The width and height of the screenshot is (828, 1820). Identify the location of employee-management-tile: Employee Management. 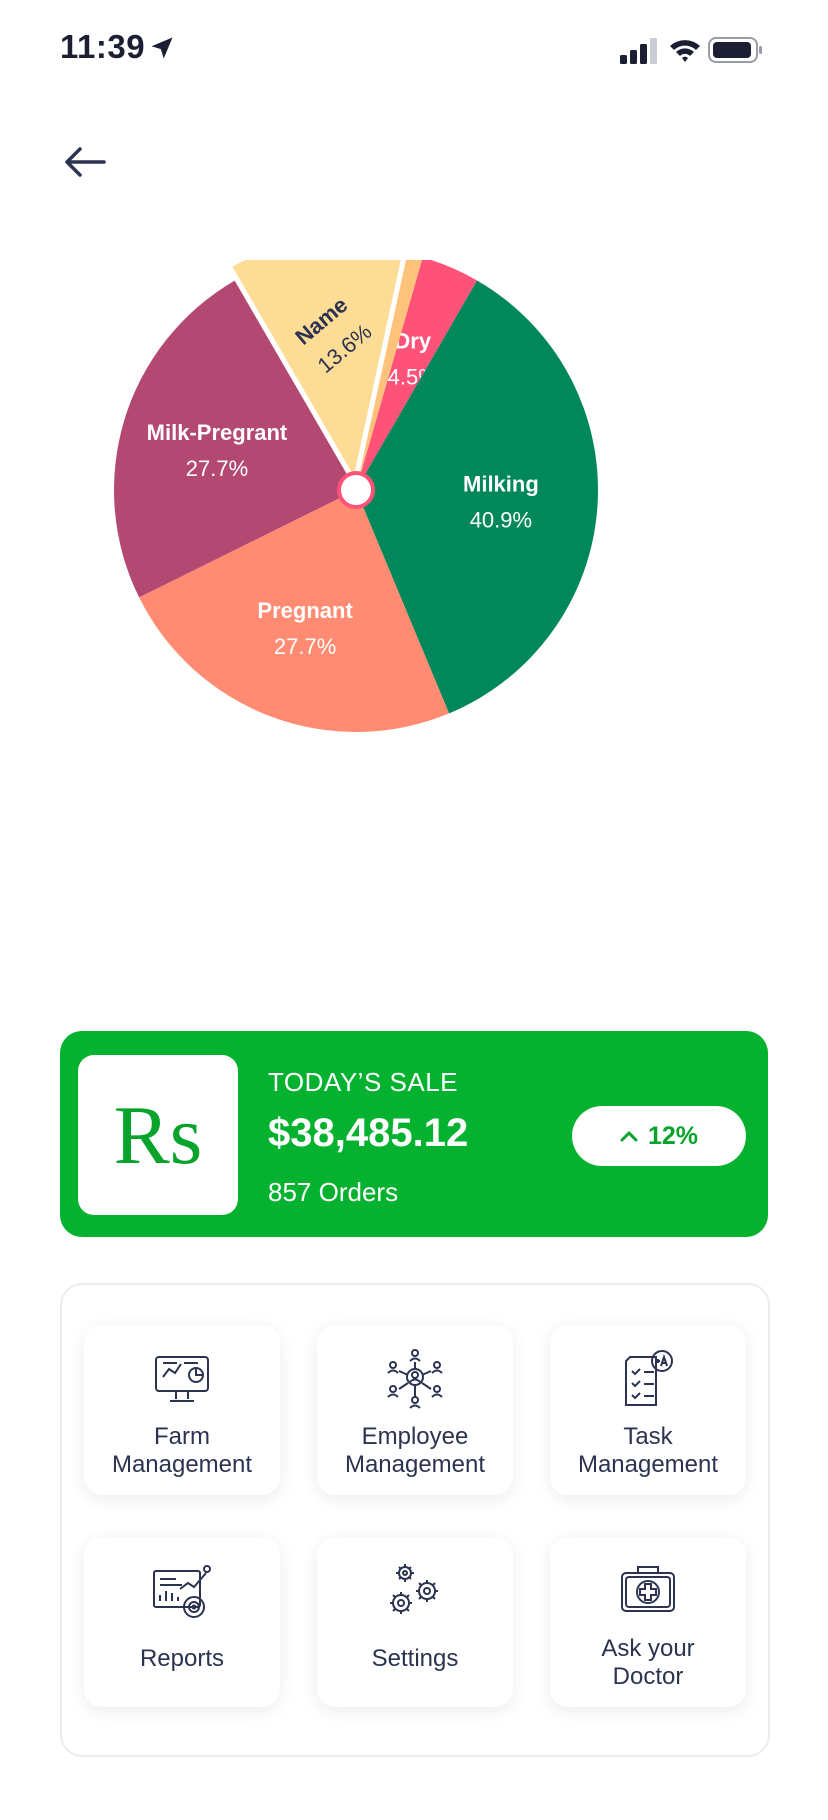
(415, 1410).